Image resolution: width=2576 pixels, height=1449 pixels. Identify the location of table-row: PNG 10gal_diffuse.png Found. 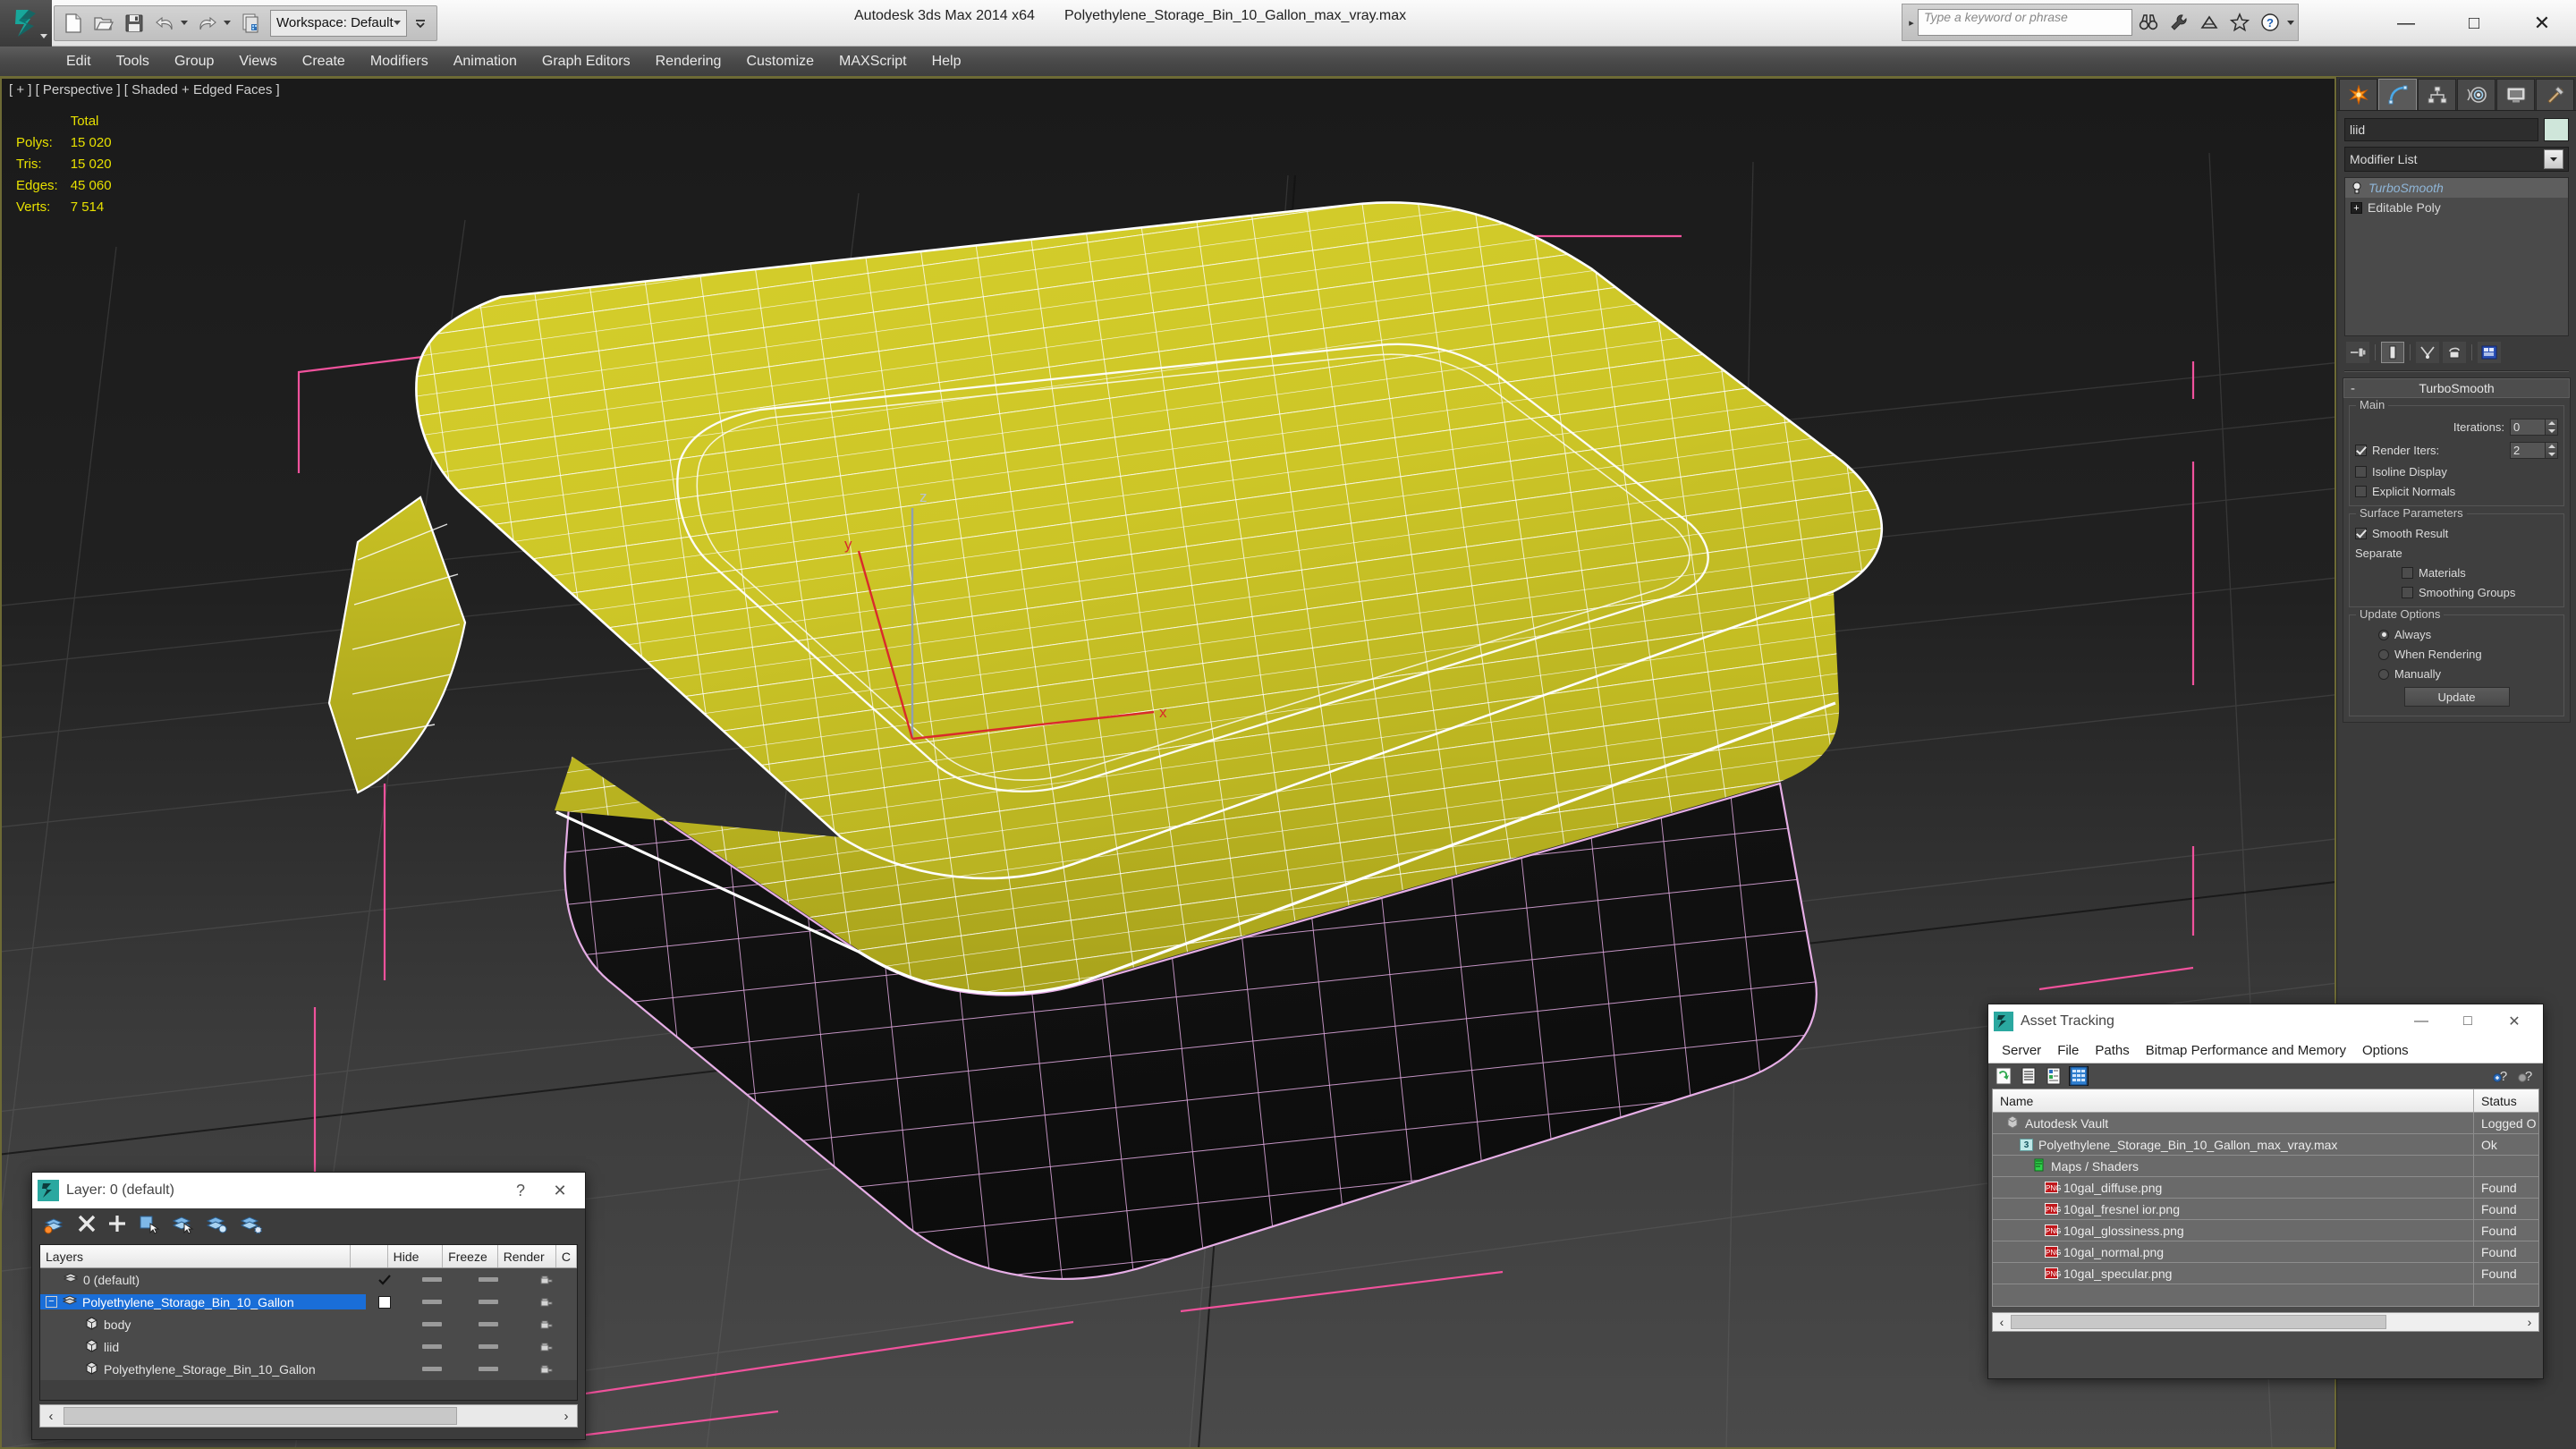
(2265, 1188).